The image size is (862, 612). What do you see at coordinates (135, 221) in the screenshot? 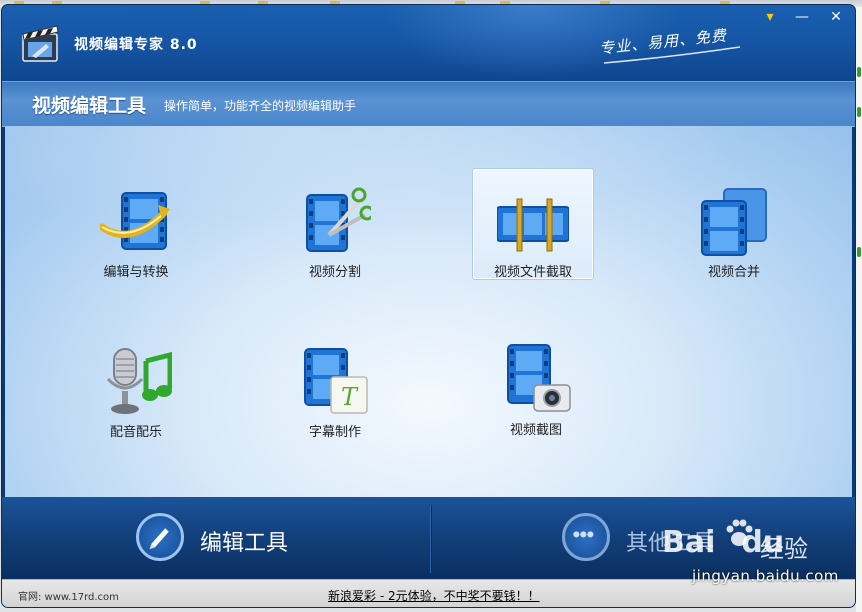
I see `film-convert-icon` at bounding box center [135, 221].